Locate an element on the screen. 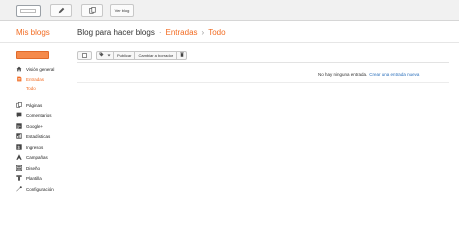 The width and height of the screenshot is (459, 240). sidebar-item-label: Configuración is located at coordinates (40, 189).